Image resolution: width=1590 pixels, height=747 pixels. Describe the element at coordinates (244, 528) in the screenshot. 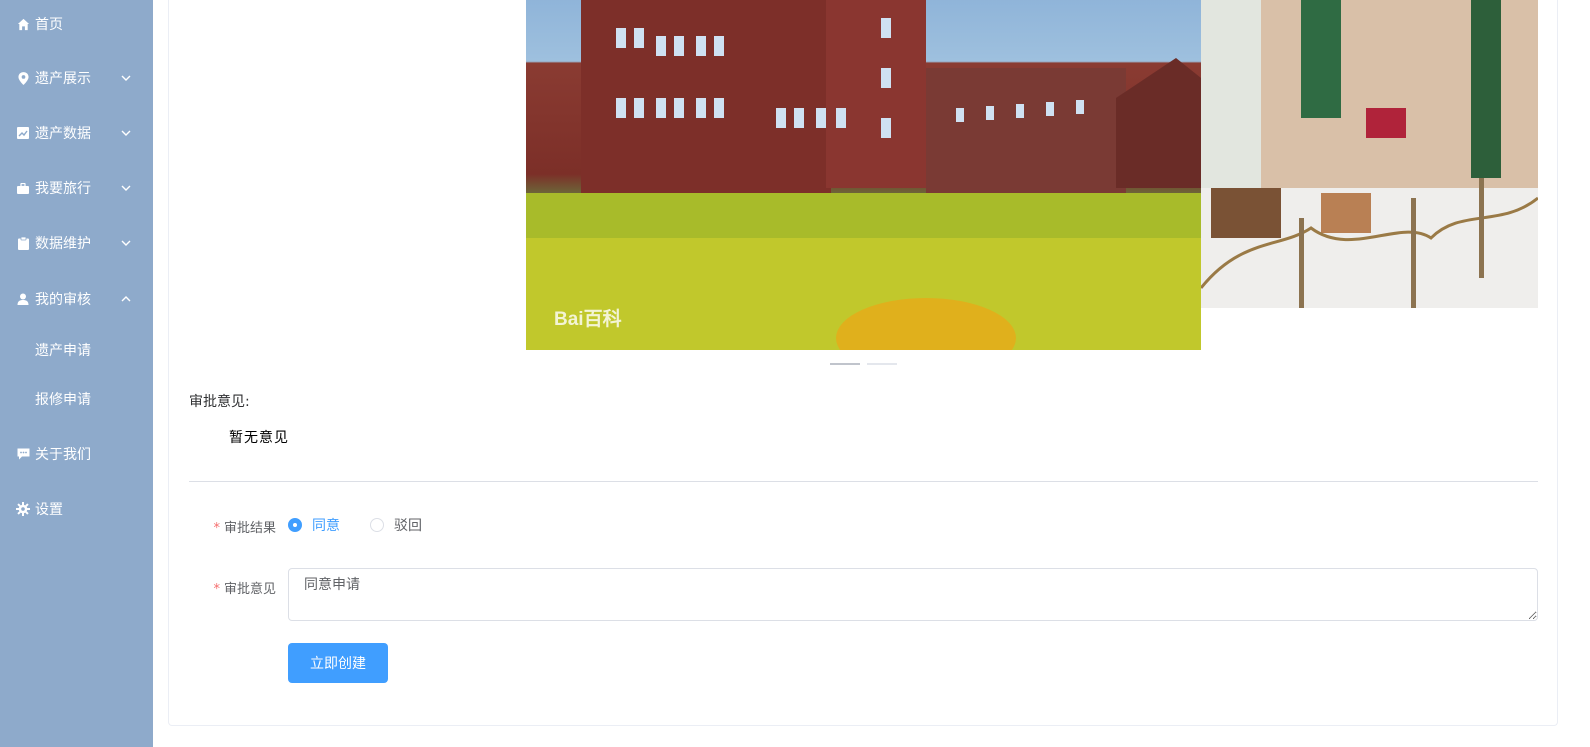

I see `result-label: * 审批结果` at that location.